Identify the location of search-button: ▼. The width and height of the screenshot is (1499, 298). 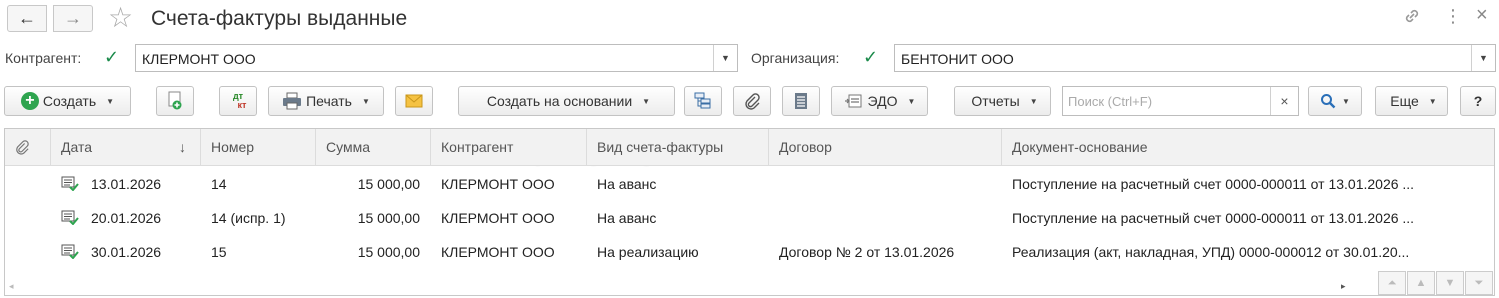
(1335, 101).